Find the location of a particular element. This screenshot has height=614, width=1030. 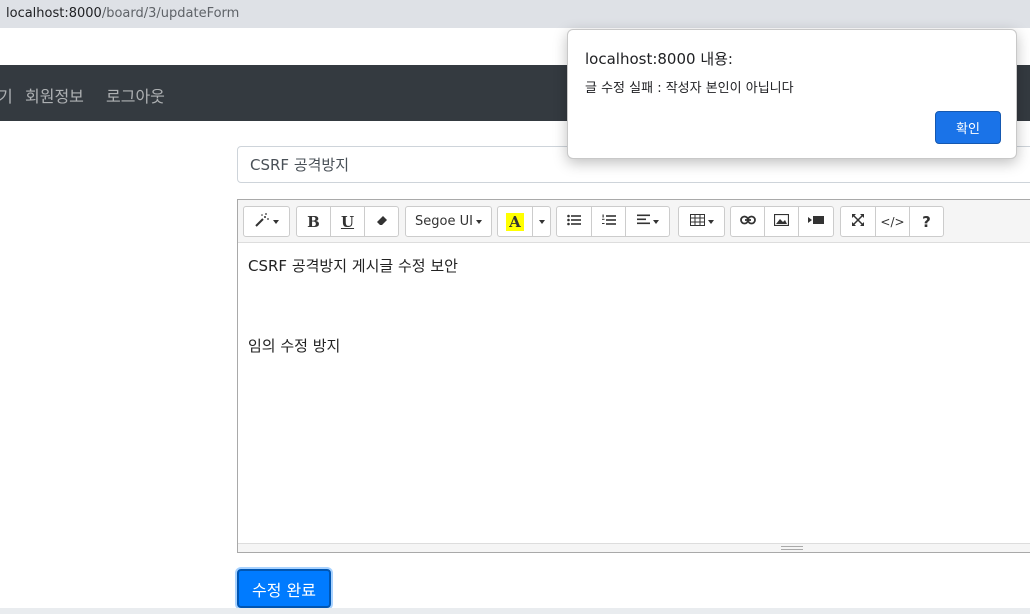

expand-icon is located at coordinates (858, 221).